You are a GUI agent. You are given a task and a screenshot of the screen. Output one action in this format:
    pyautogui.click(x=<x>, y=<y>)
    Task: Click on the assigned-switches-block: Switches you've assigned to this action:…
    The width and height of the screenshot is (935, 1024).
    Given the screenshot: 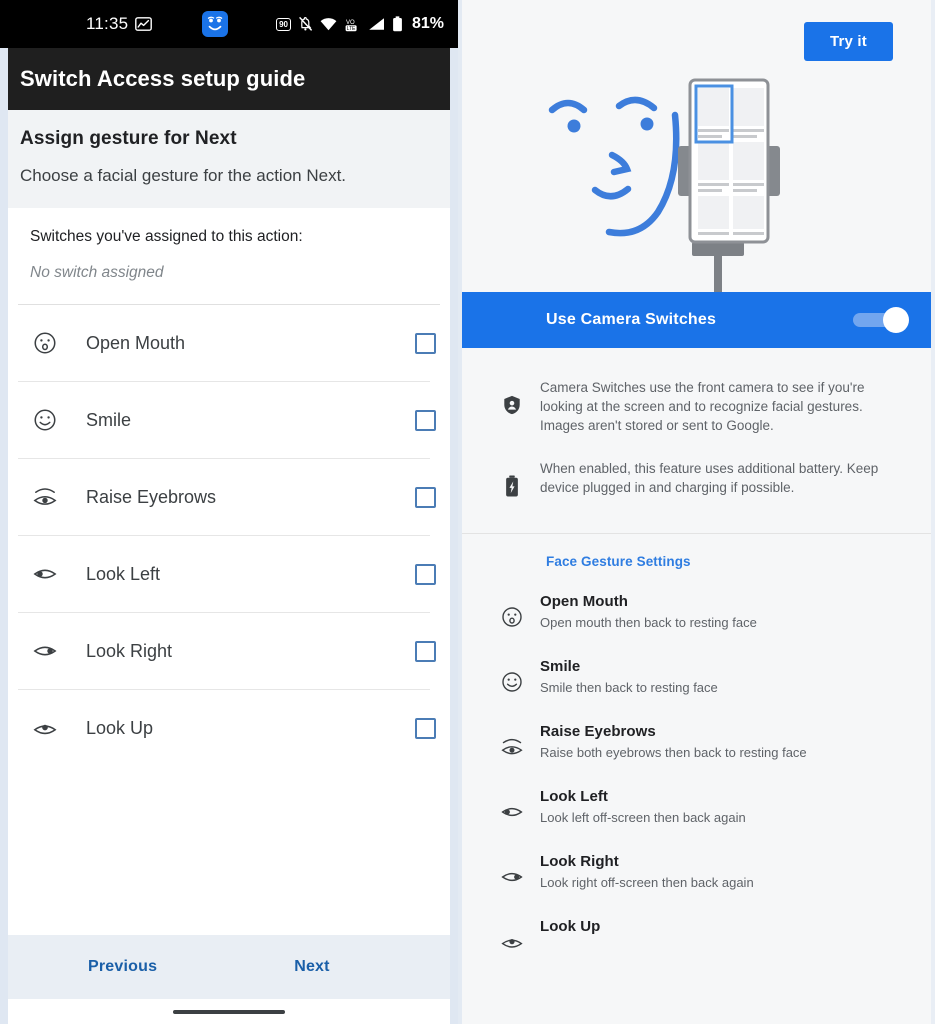 What is the action you would take?
    pyautogui.click(x=229, y=256)
    